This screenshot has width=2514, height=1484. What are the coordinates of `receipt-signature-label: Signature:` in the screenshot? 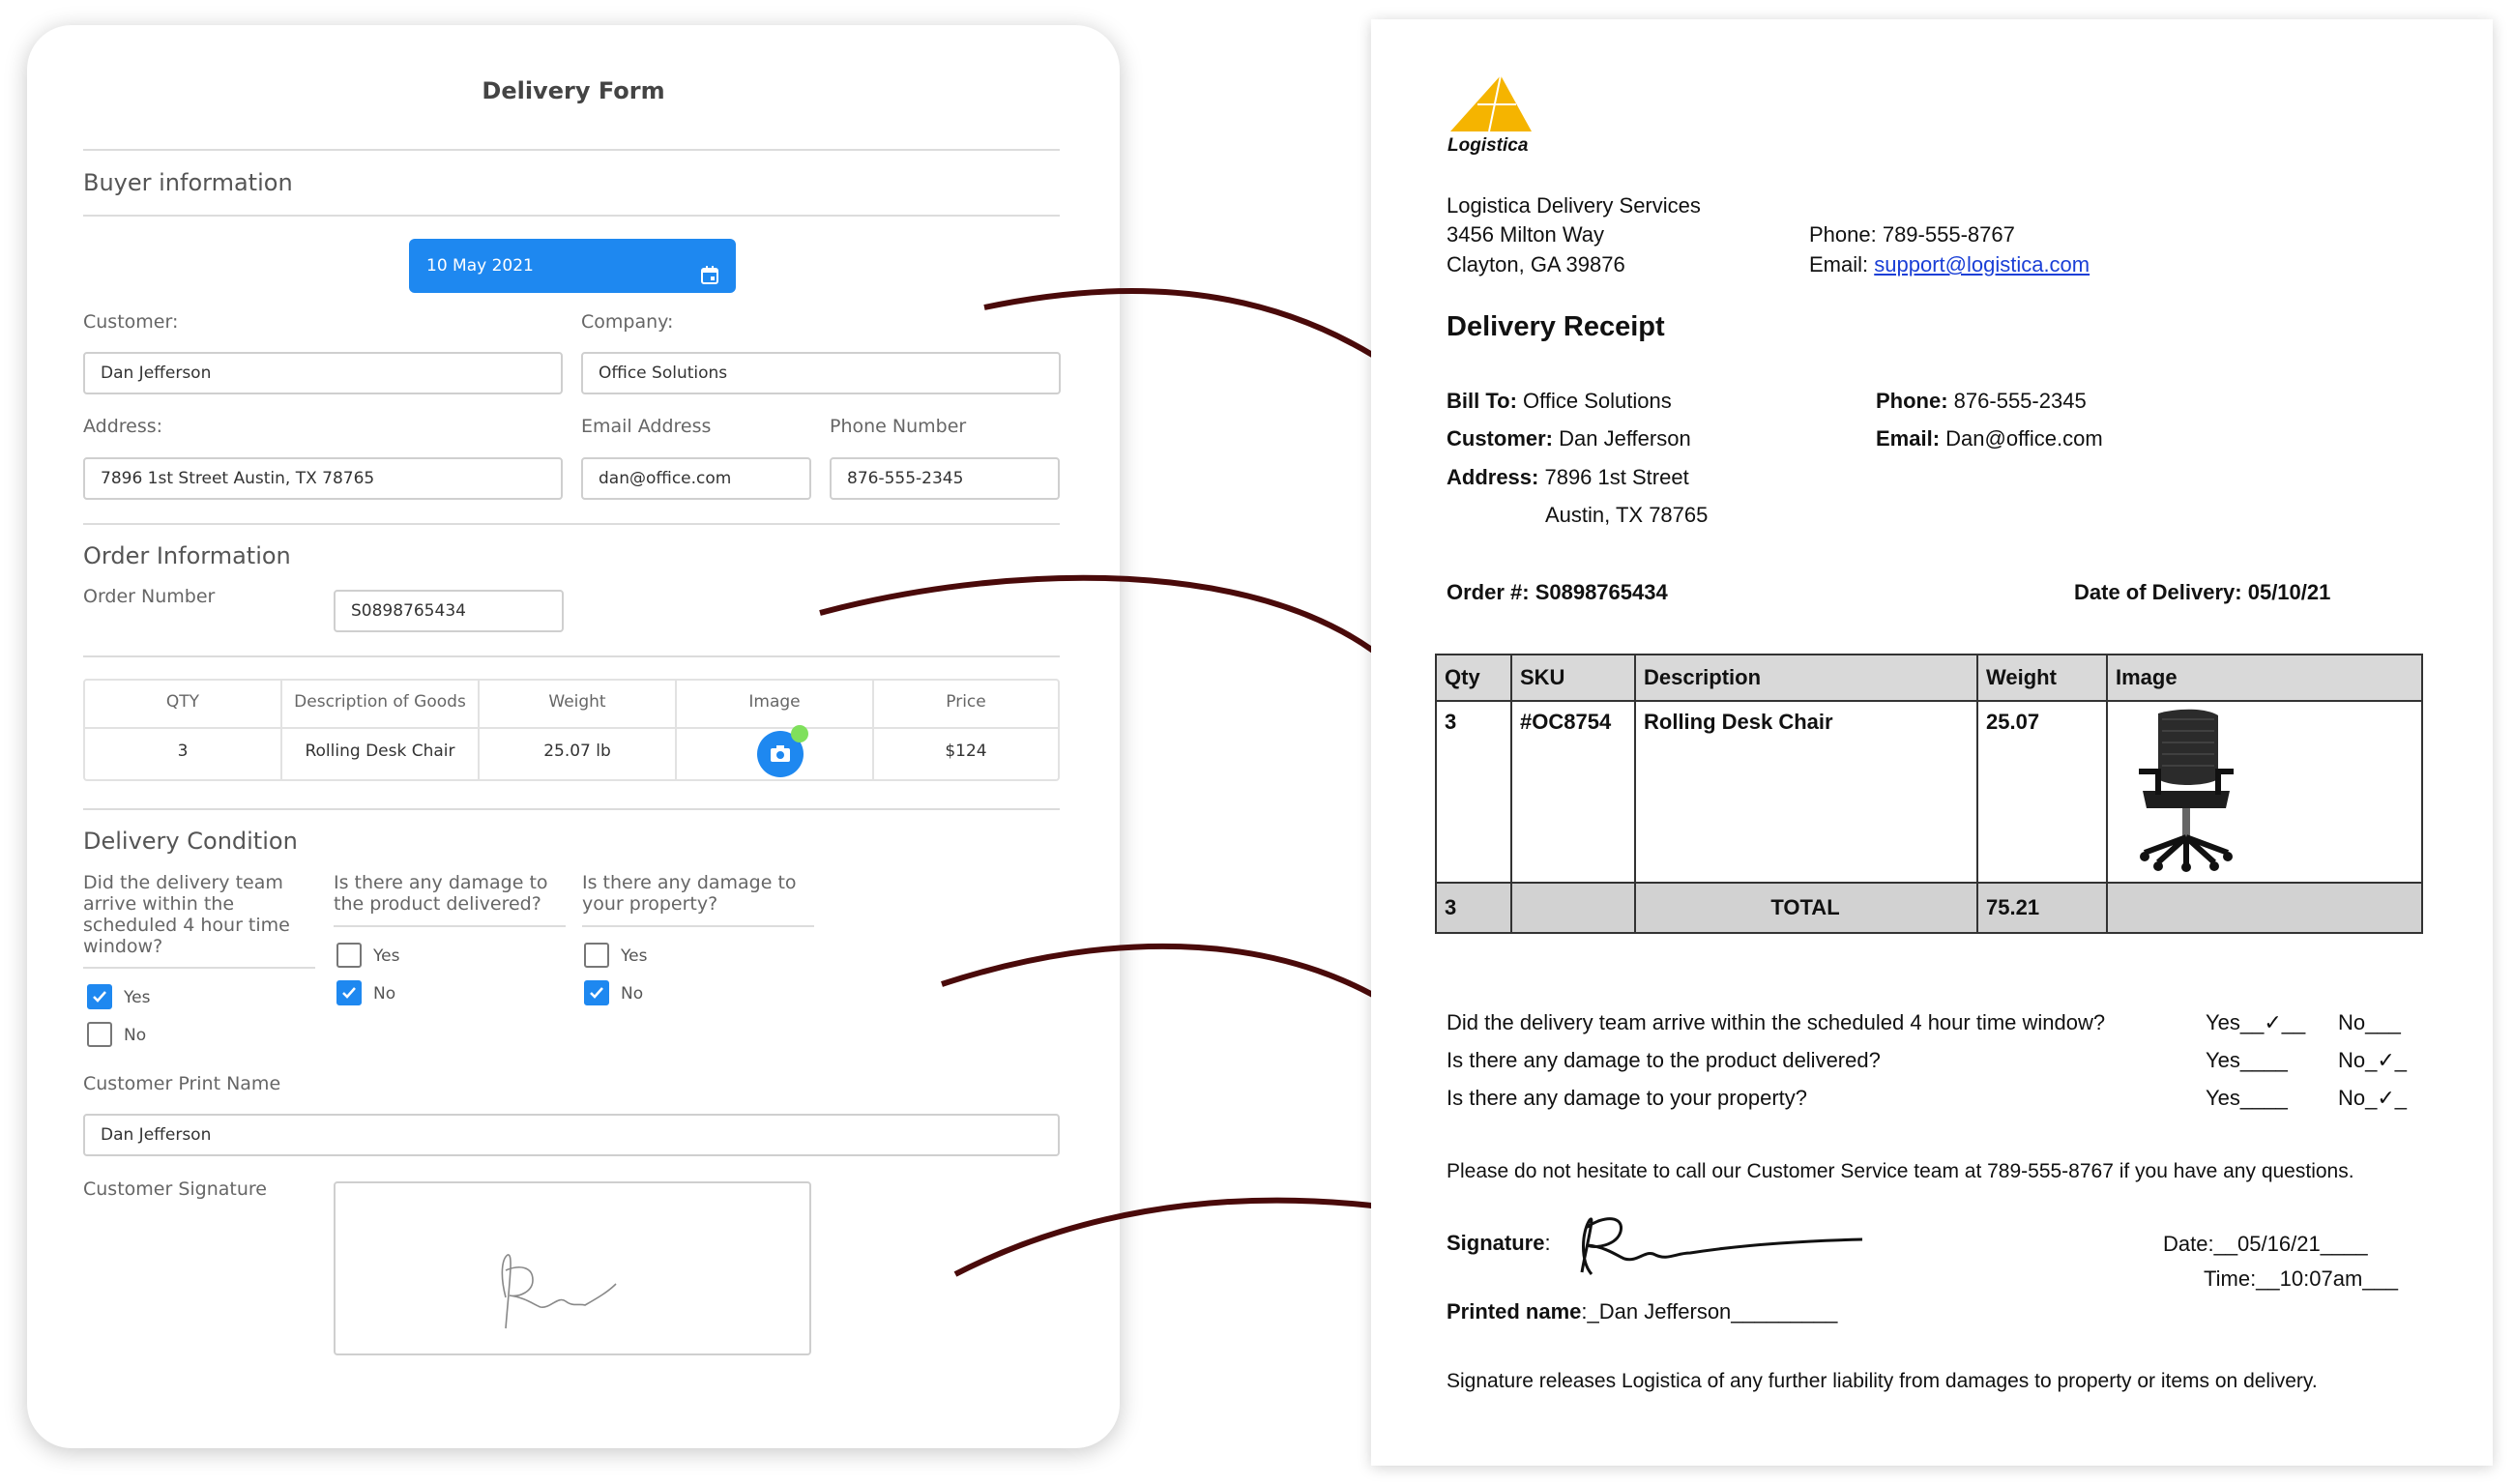 It's located at (1499, 1243).